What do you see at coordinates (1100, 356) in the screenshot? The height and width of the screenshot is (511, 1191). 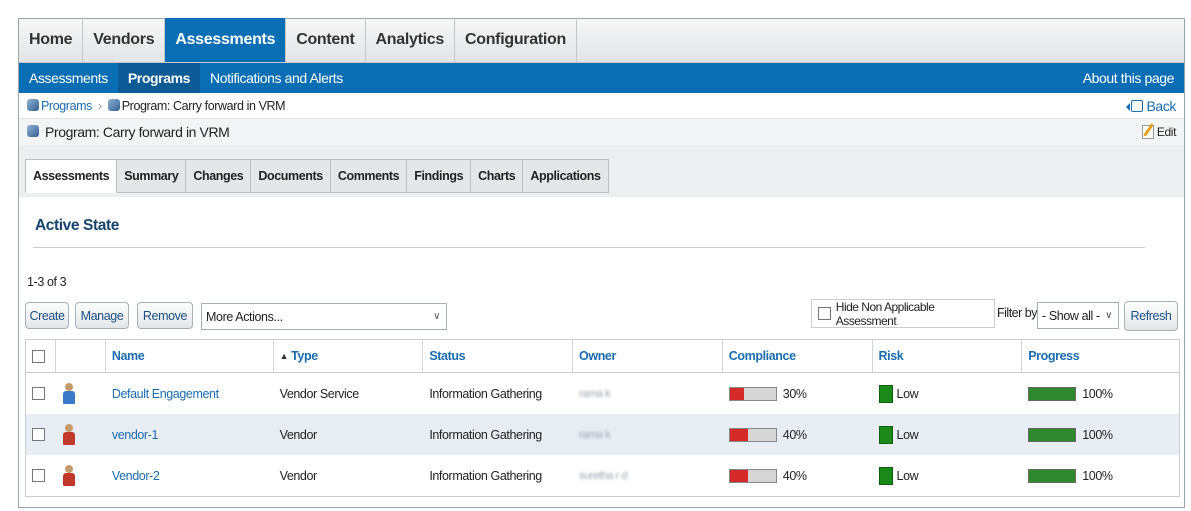 I see `header-progress: Progress` at bounding box center [1100, 356].